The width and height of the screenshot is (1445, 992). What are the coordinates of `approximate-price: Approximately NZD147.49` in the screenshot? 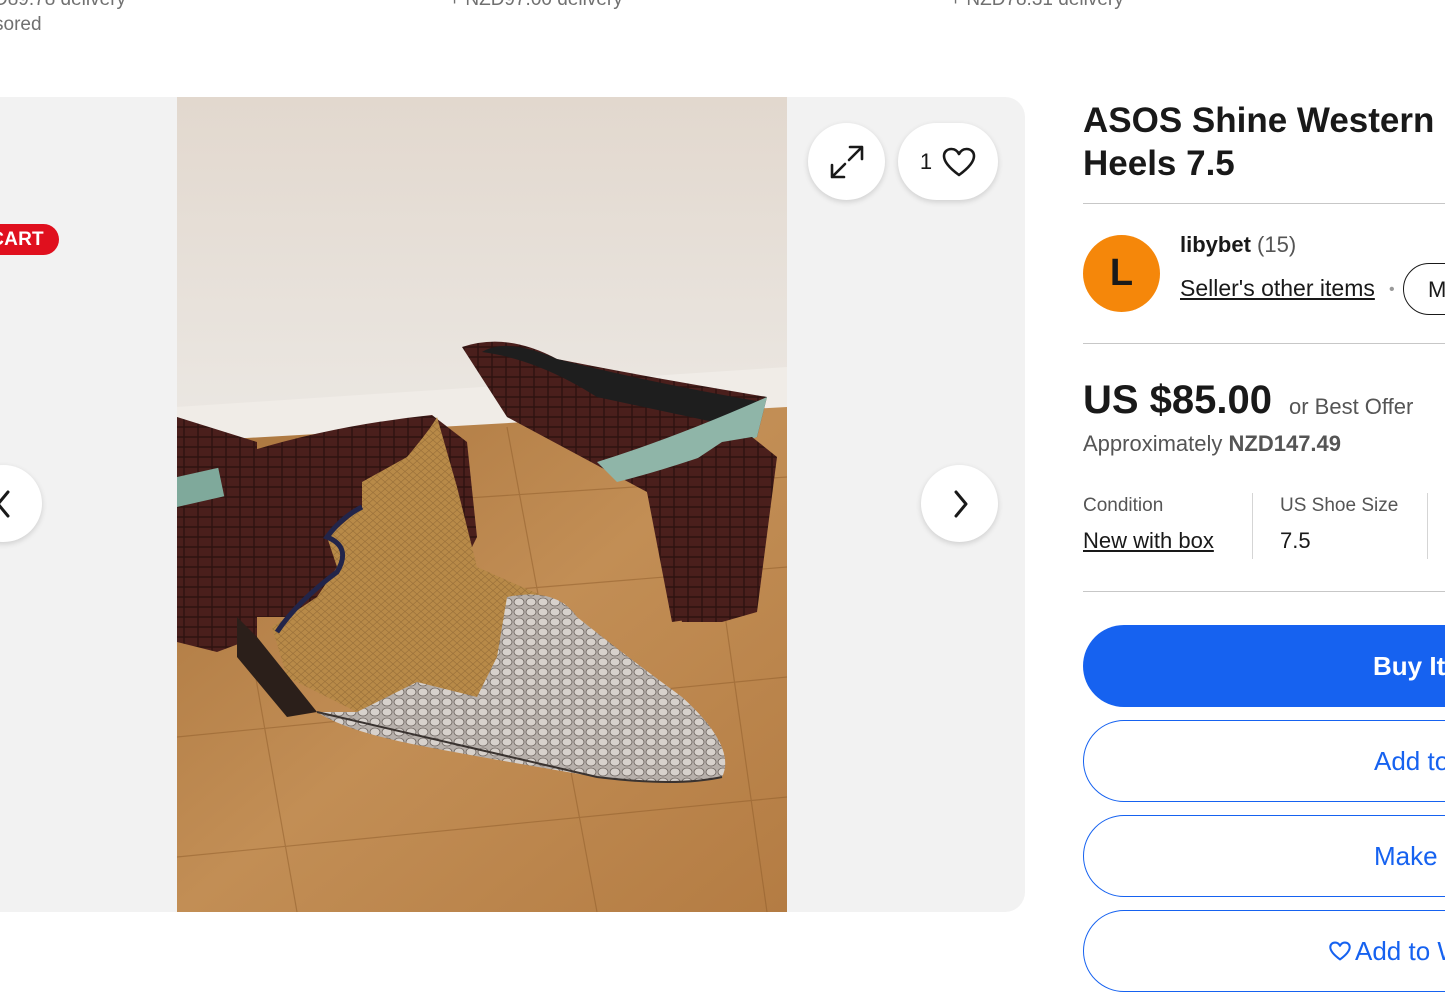 It's located at (1212, 444).